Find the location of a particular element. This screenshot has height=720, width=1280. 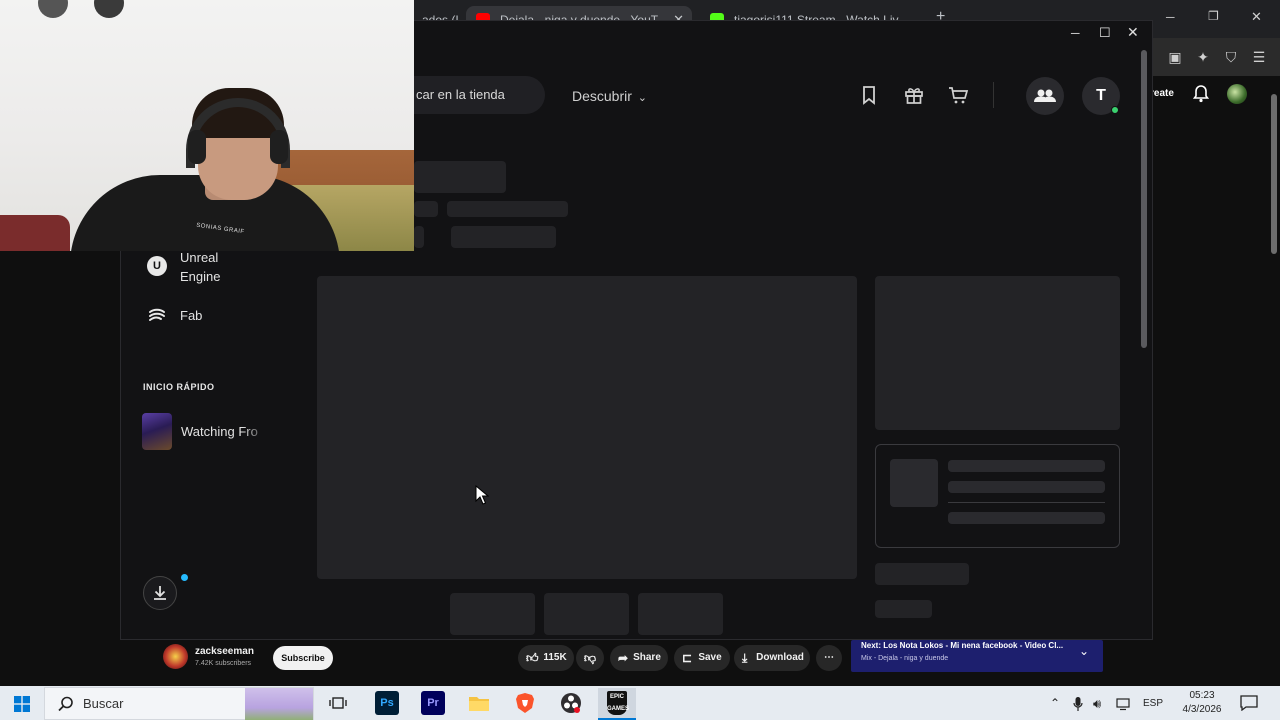

wallet-icon: ▣ is located at coordinates (1175, 57).